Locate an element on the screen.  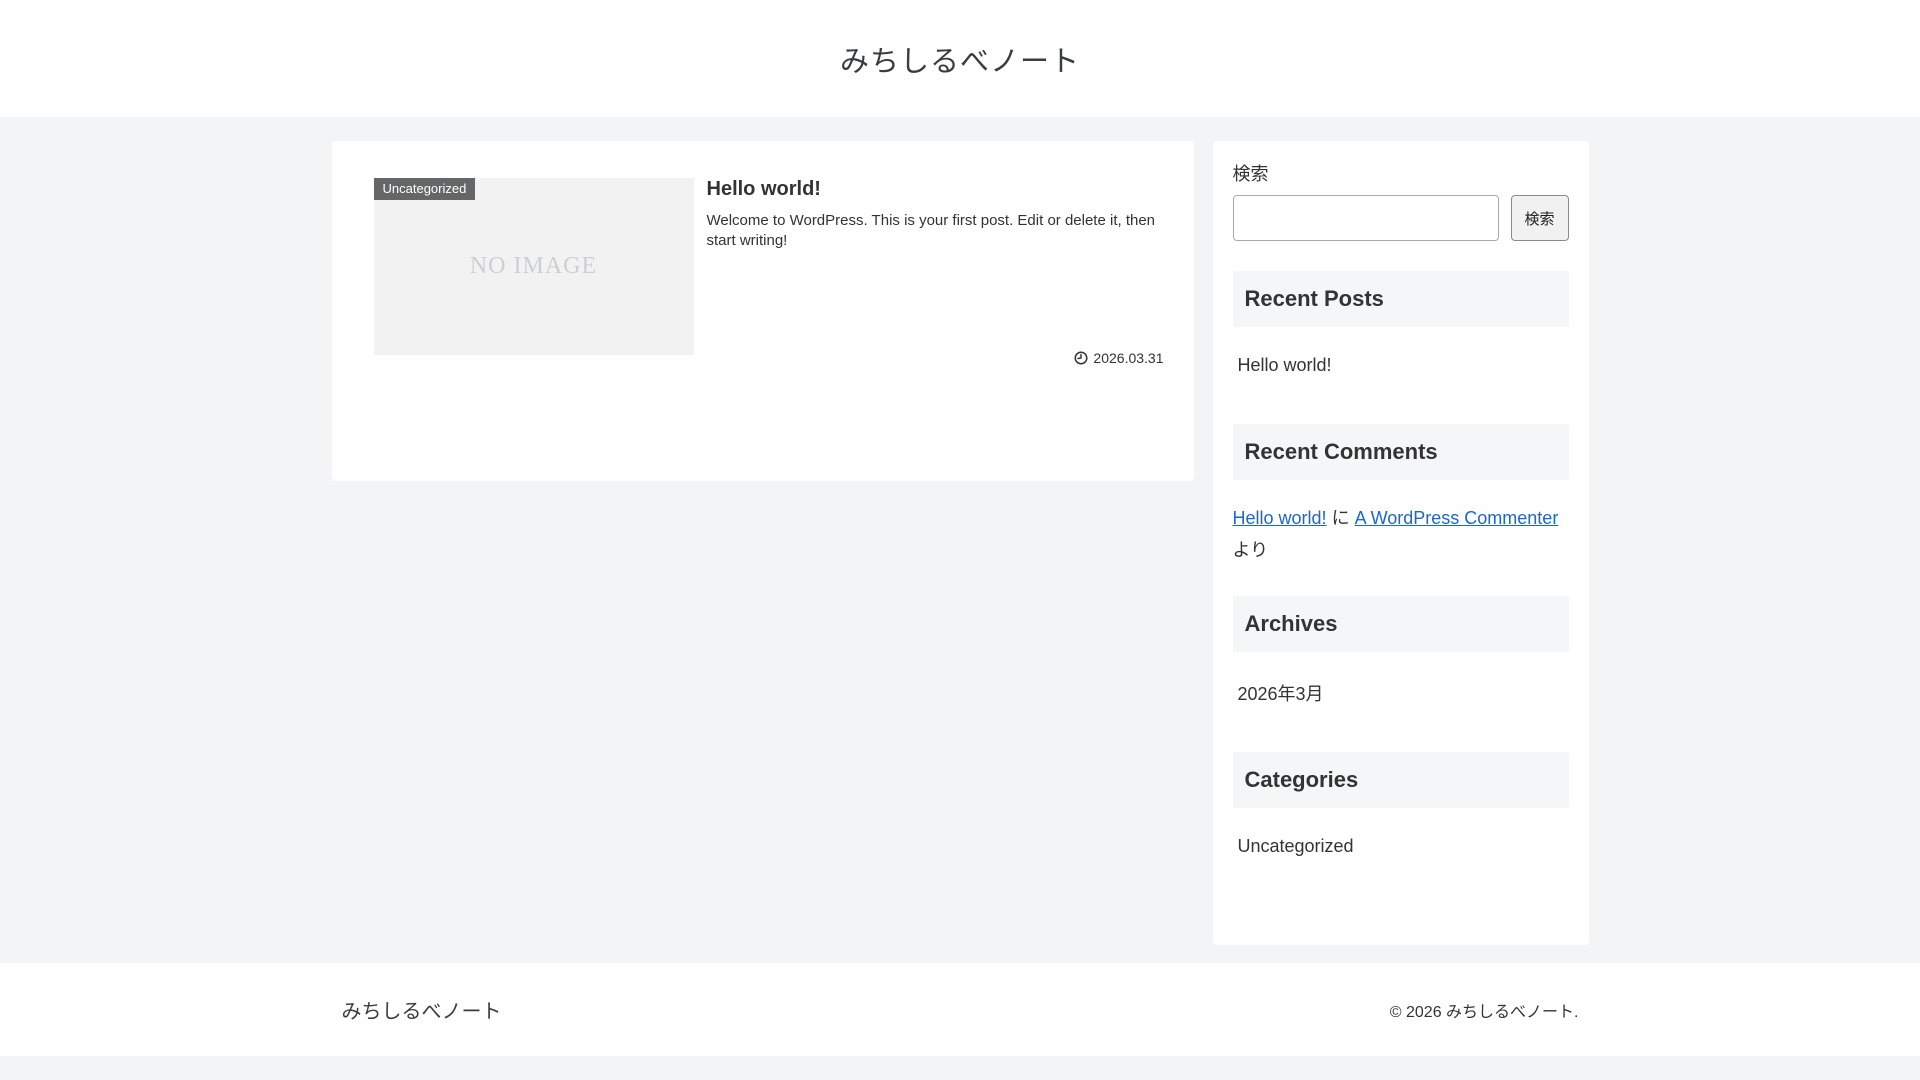
recent-comment-item: Hello world! に A WordPress Commenter より is located at coordinates (1401, 534).